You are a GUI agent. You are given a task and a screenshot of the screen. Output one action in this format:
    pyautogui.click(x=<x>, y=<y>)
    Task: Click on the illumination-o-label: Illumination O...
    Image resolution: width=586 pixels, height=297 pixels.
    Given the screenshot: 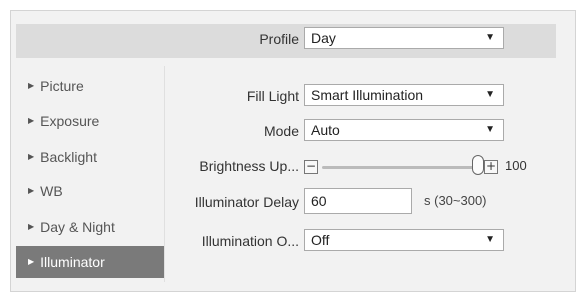 What is the action you would take?
    pyautogui.click(x=250, y=241)
    